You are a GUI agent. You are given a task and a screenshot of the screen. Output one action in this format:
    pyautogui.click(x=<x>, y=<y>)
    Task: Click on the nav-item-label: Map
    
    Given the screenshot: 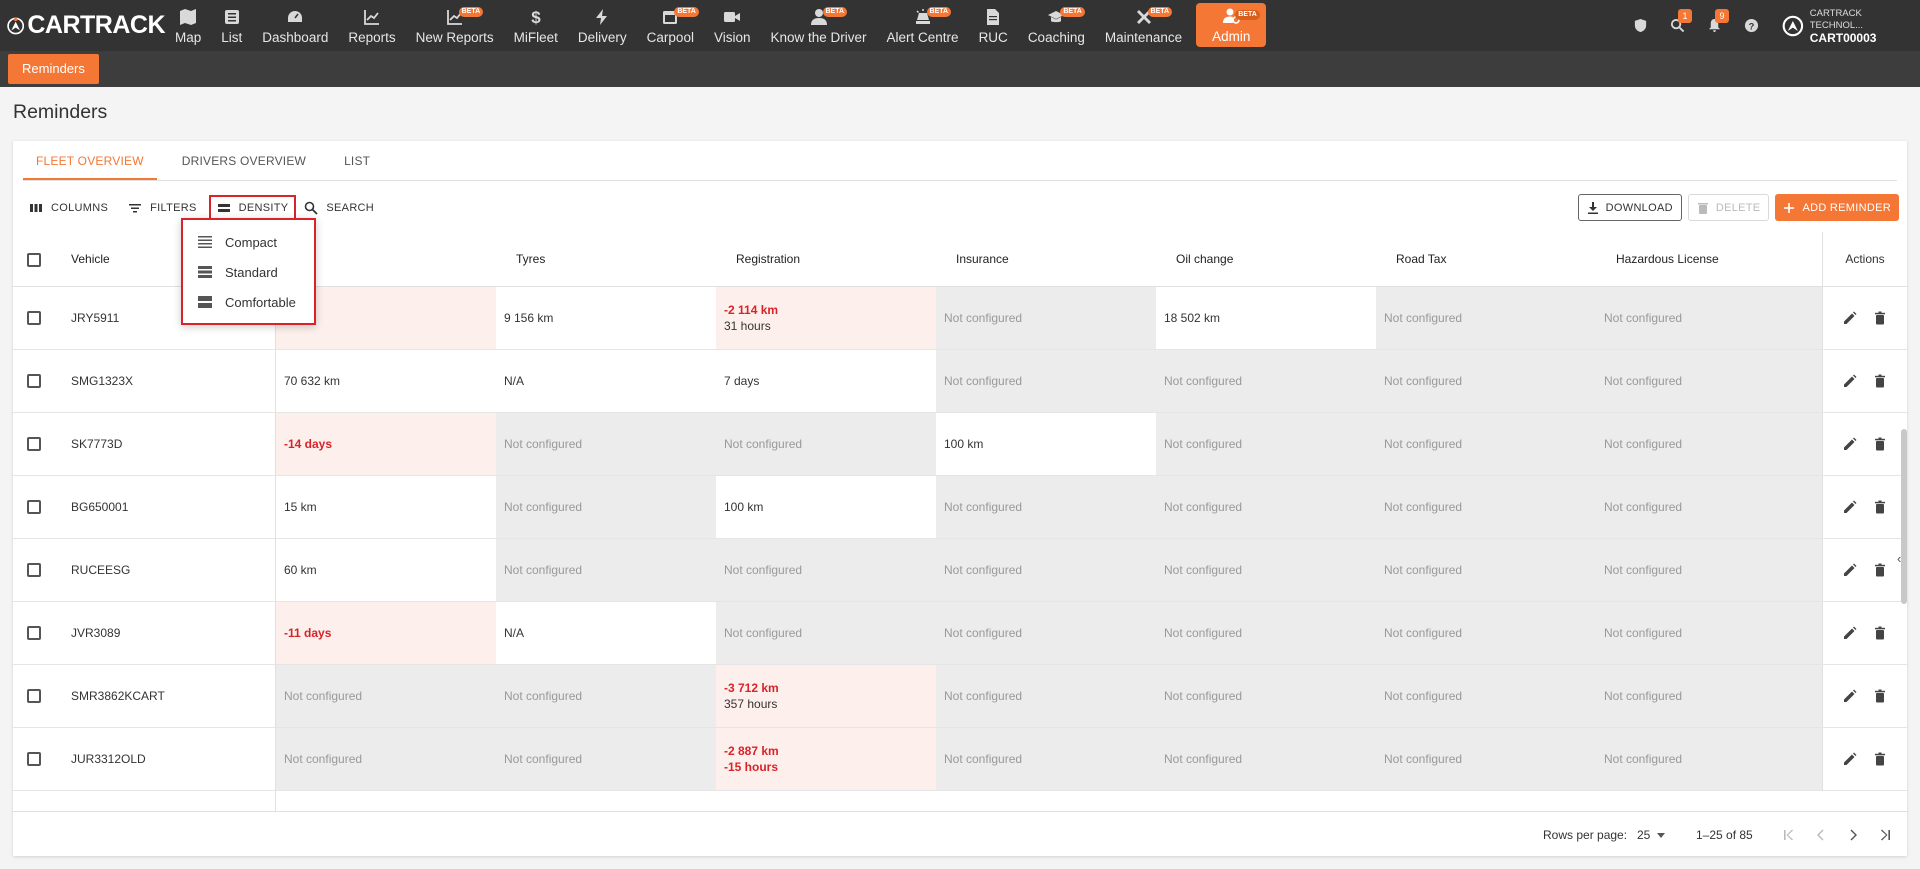 What is the action you would take?
    pyautogui.click(x=188, y=37)
    